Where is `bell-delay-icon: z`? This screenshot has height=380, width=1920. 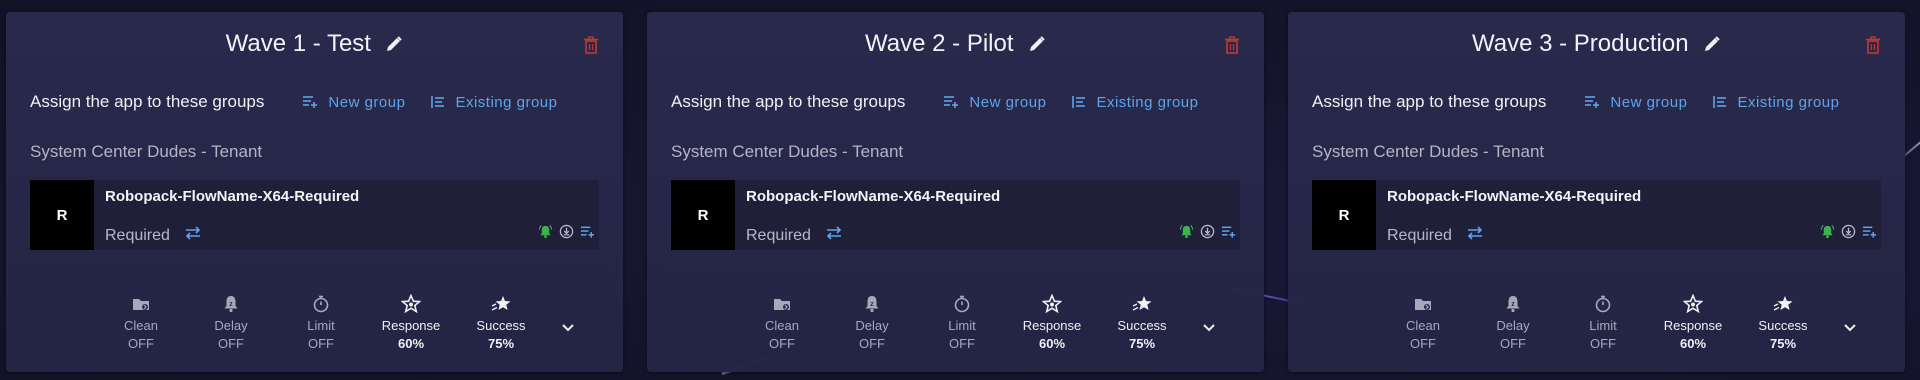
bell-delay-icon: z is located at coordinates (872, 304).